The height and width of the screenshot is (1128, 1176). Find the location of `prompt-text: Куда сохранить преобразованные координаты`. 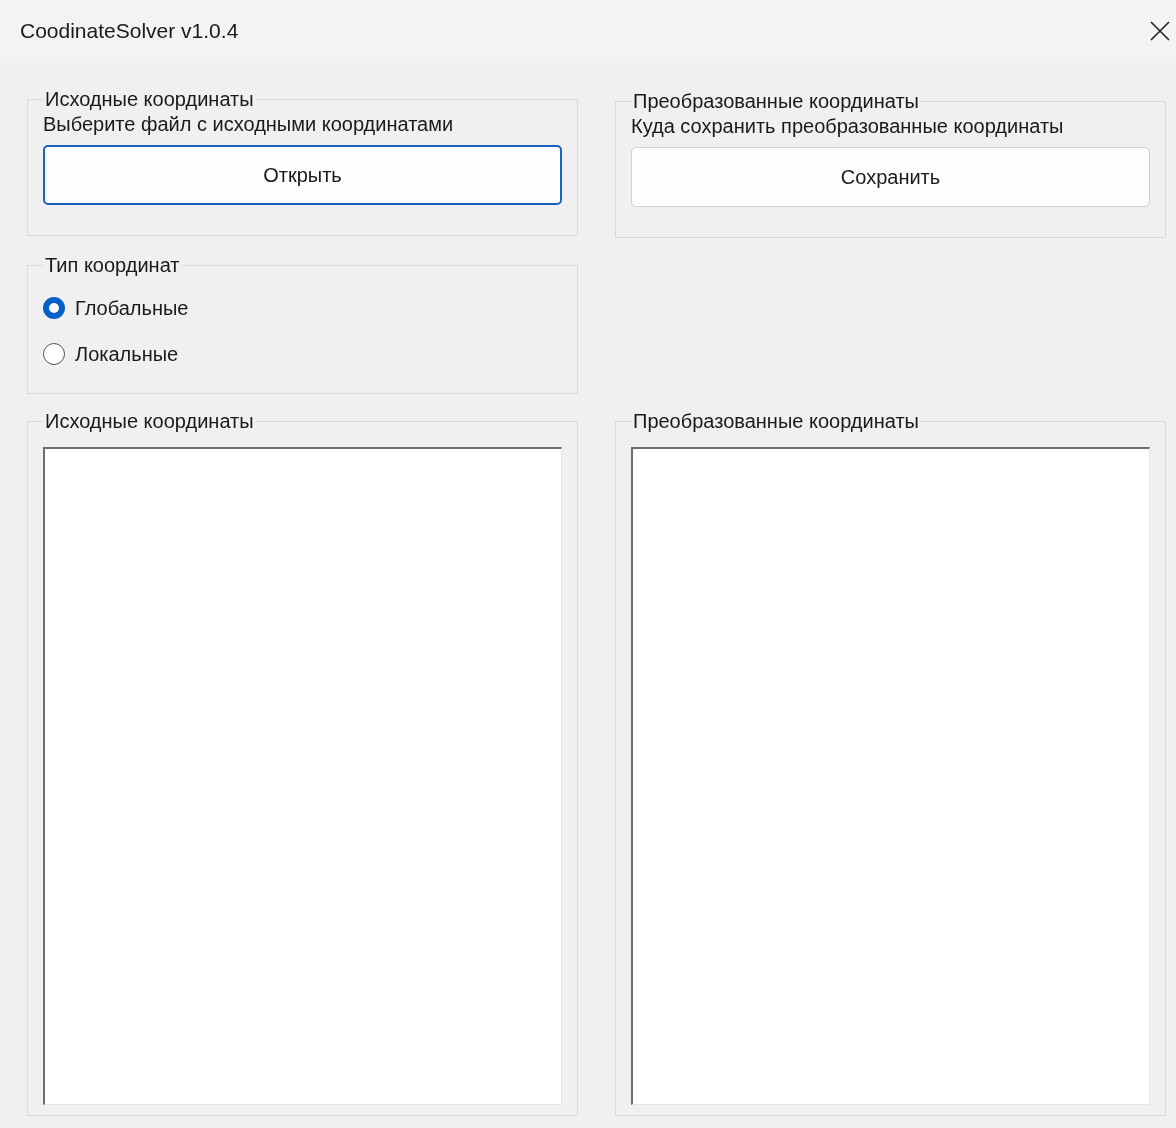

prompt-text: Куда сохранить преобразованные координаты is located at coordinates (848, 126).